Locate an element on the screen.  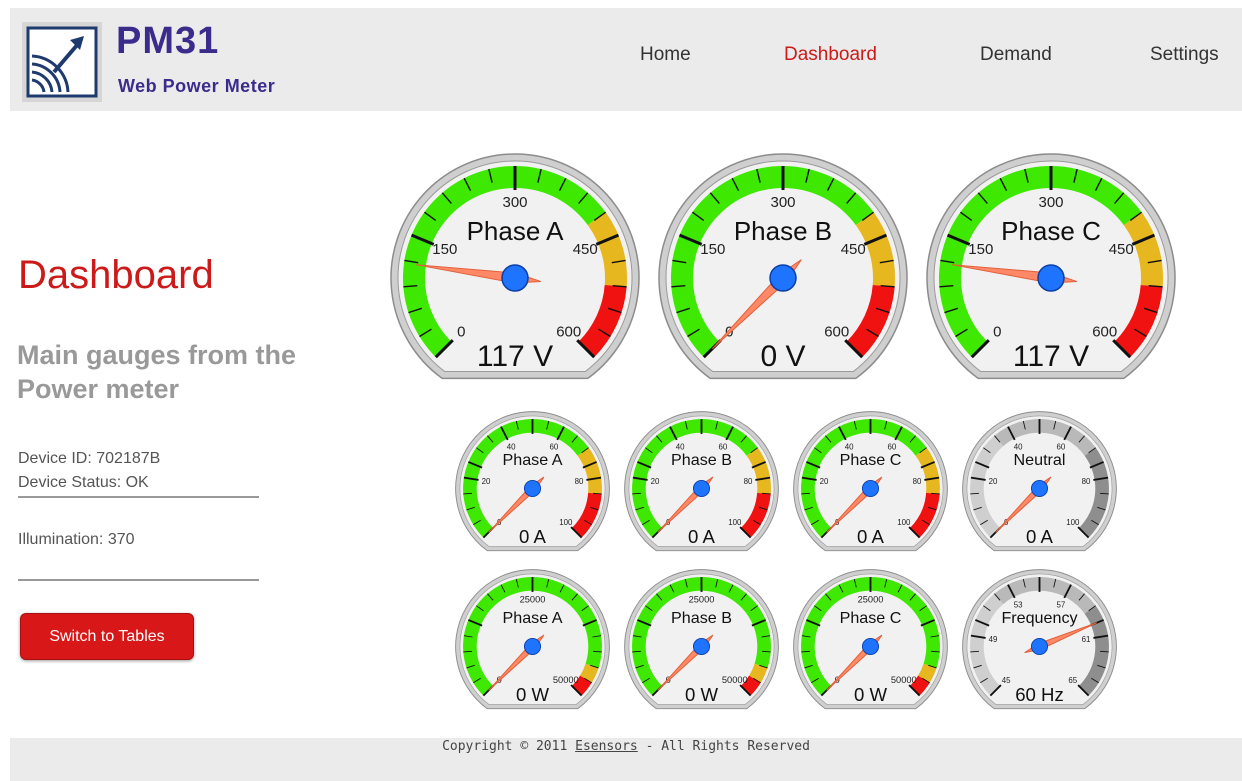
switch-to-tables-button: Switch to Tables is located at coordinates (107, 636).